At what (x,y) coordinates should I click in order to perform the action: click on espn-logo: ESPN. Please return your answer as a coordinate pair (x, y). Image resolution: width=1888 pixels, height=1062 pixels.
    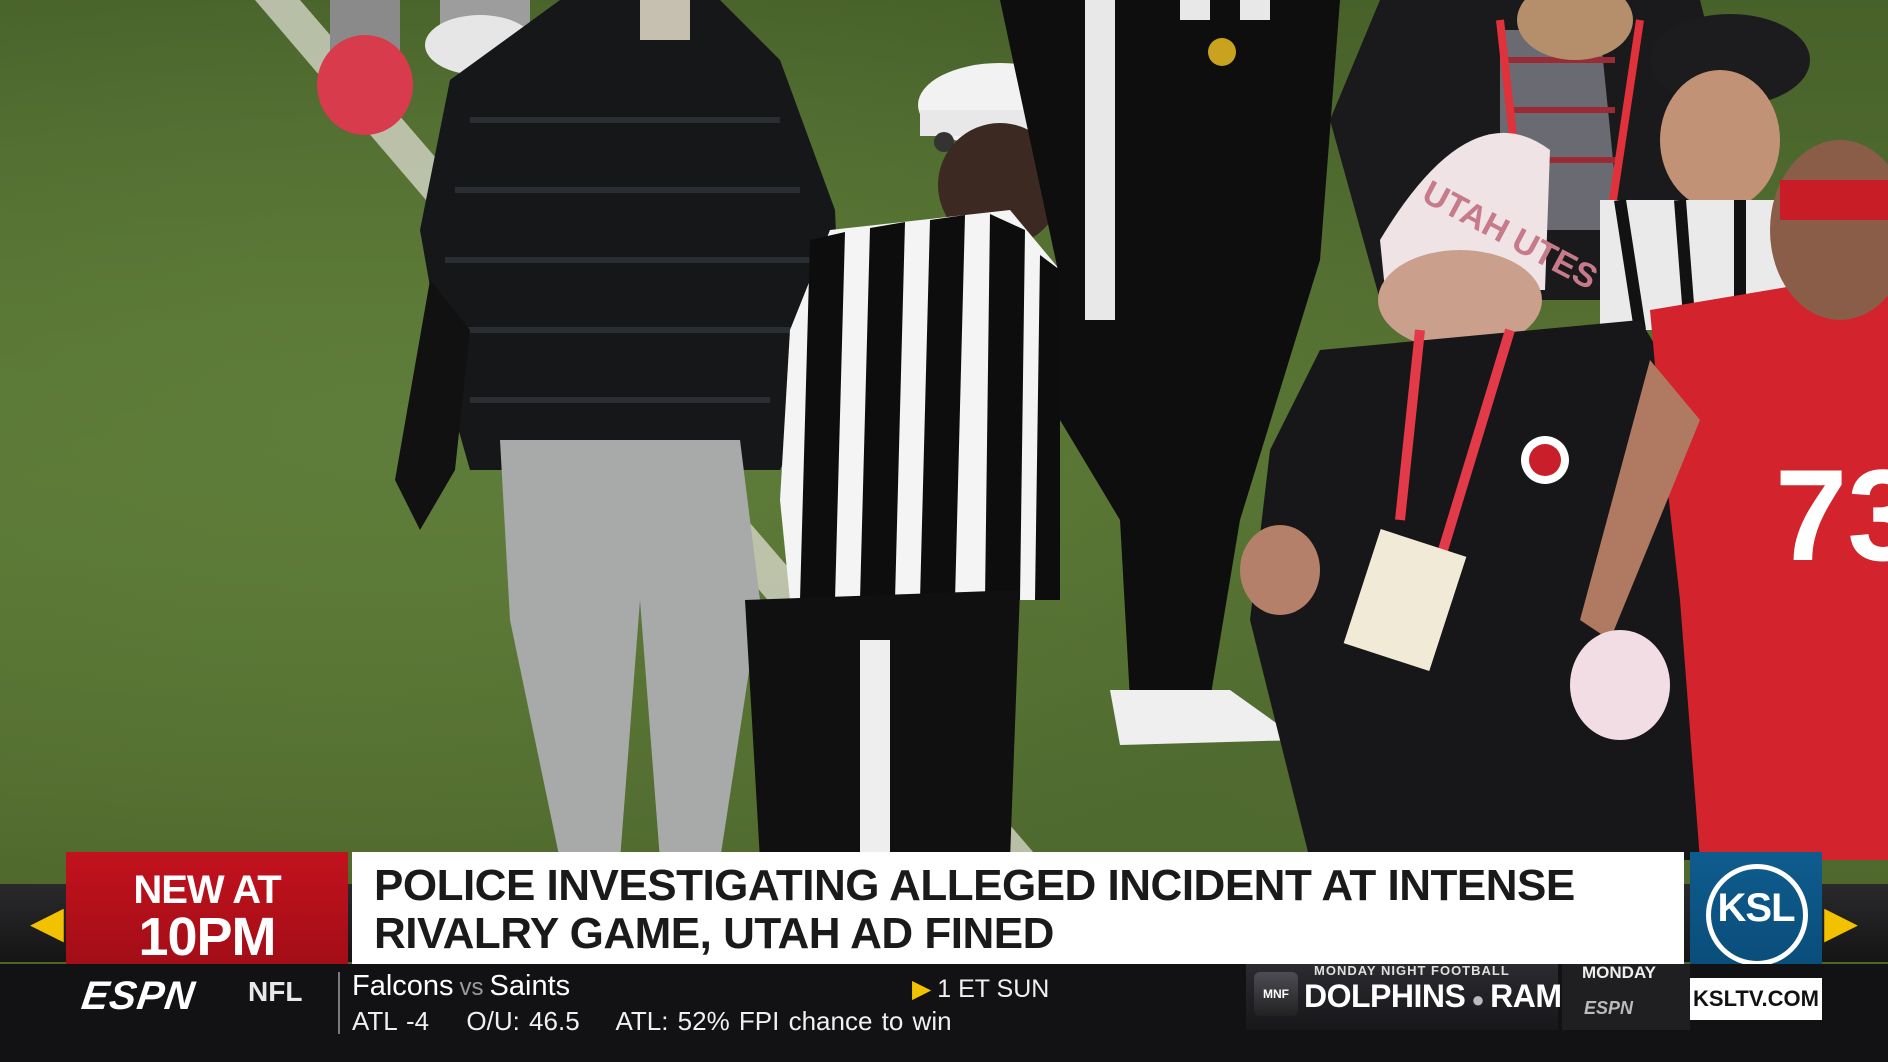
    Looking at the image, I should click on (138, 996).